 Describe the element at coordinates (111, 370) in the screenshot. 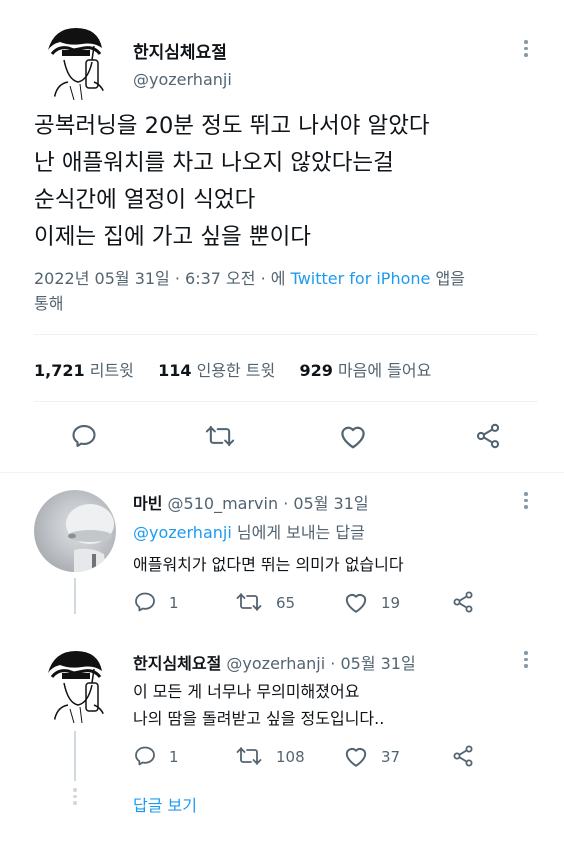

I see `retweets-label: 리트윗` at that location.